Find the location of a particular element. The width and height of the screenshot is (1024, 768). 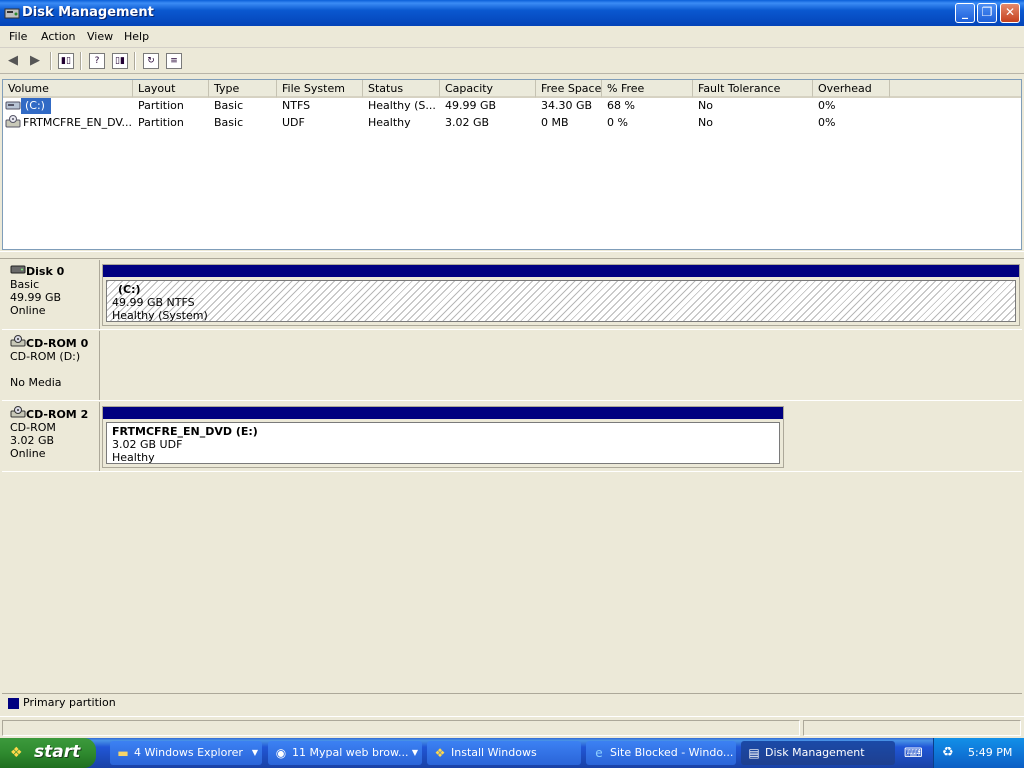

taskbar-button-windows-explorer: ▬ 4 Windows Explorer ▼ is located at coordinates (186, 753).